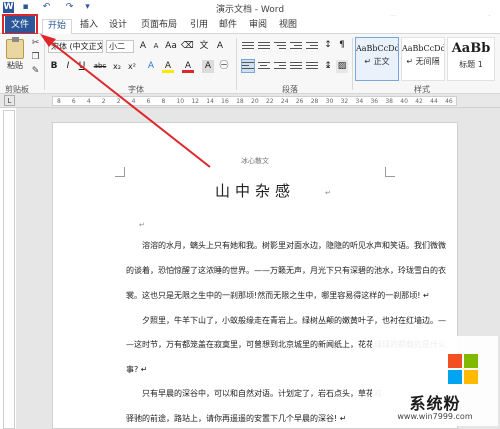 The width and height of the screenshot is (500, 429). I want to click on tab-selector-icon: L, so click(9, 100).